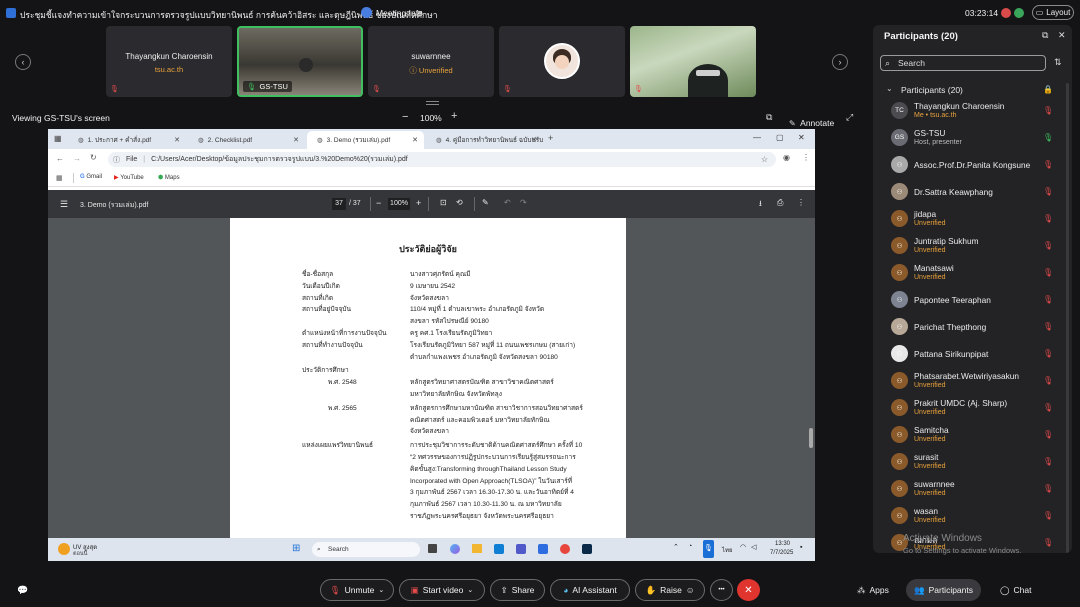 The width and height of the screenshot is (1080, 607). I want to click on raise-hand-button: ✋ Raise ☺, so click(670, 590).